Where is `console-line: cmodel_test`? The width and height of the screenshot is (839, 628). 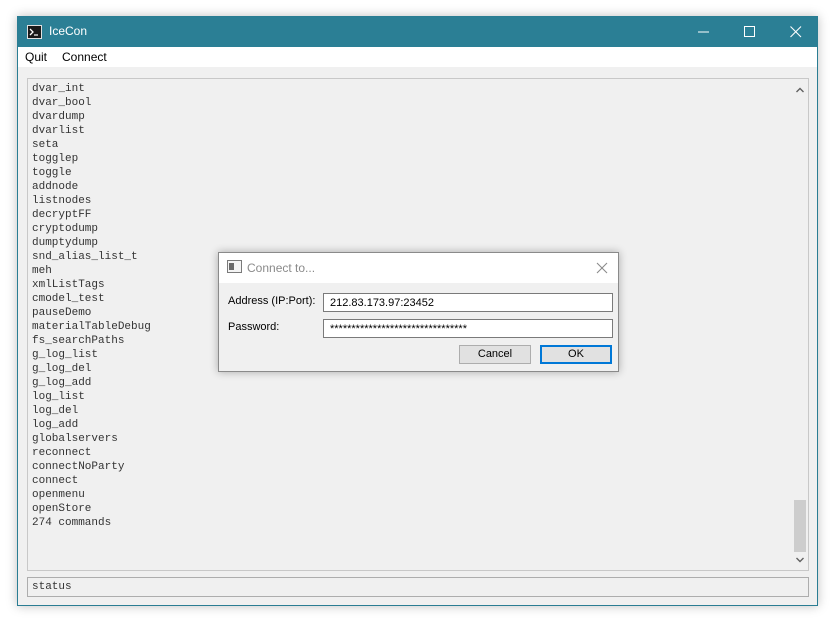
console-line: cmodel_test is located at coordinates (68, 299).